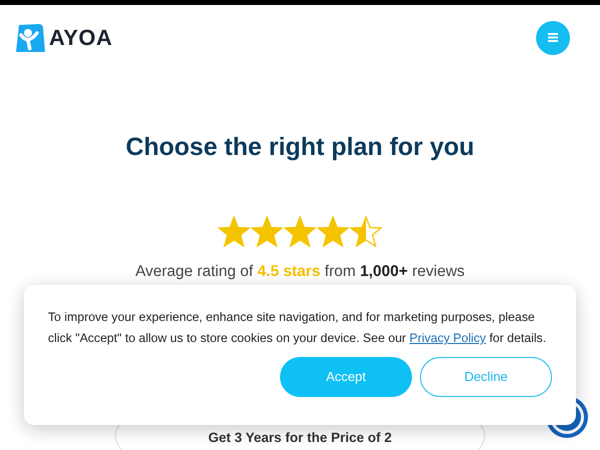  Describe the element at coordinates (300, 272) in the screenshot. I see `rating-text: Average rating of 4.5 stars from 1,000+ reviews` at that location.